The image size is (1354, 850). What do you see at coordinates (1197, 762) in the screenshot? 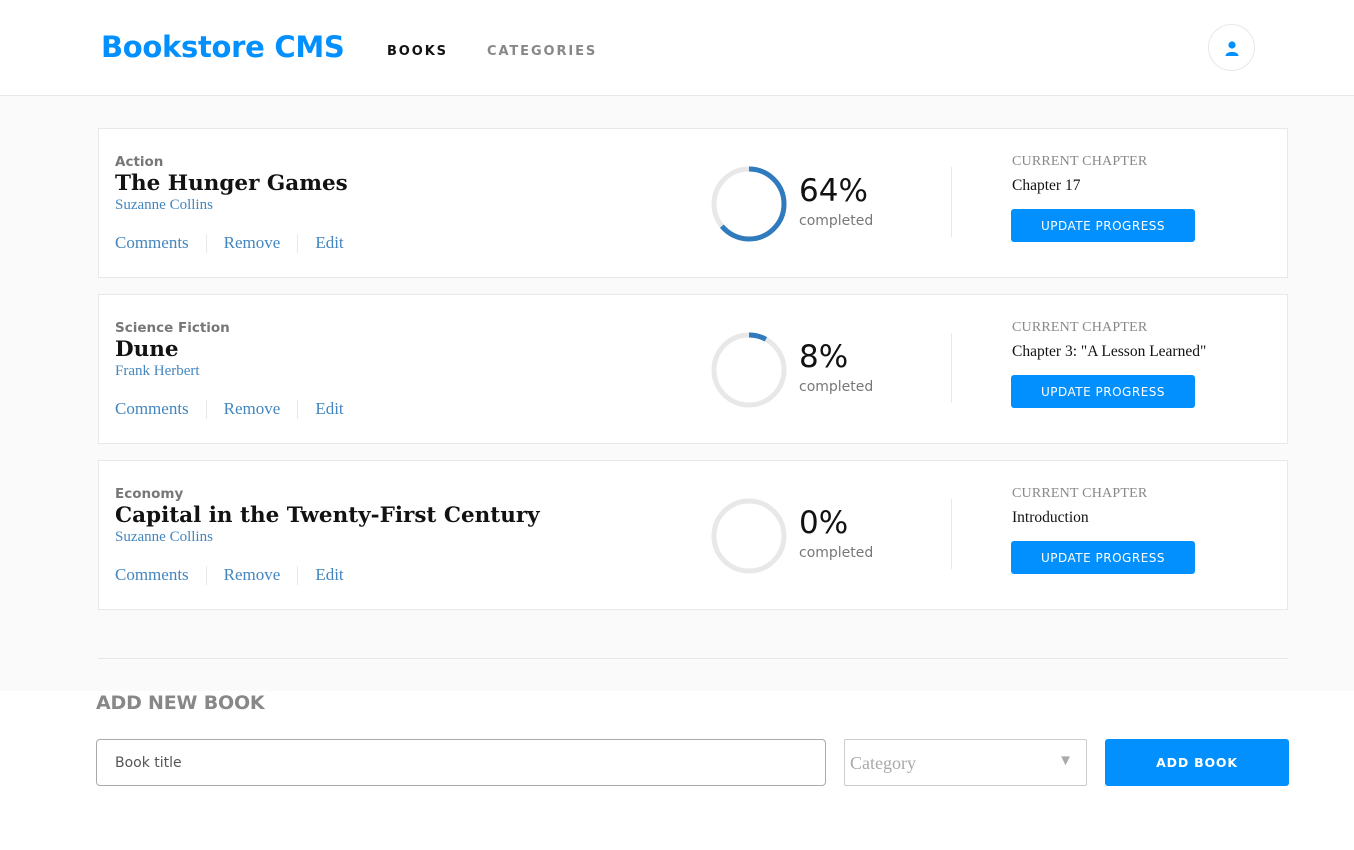
I see `add-book-button: ADD BOOK` at bounding box center [1197, 762].